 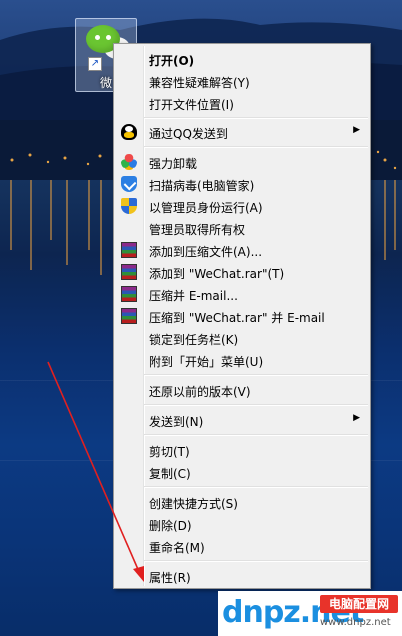 What do you see at coordinates (242, 59) in the screenshot?
I see `menu-item-open: 打开(O)` at bounding box center [242, 59].